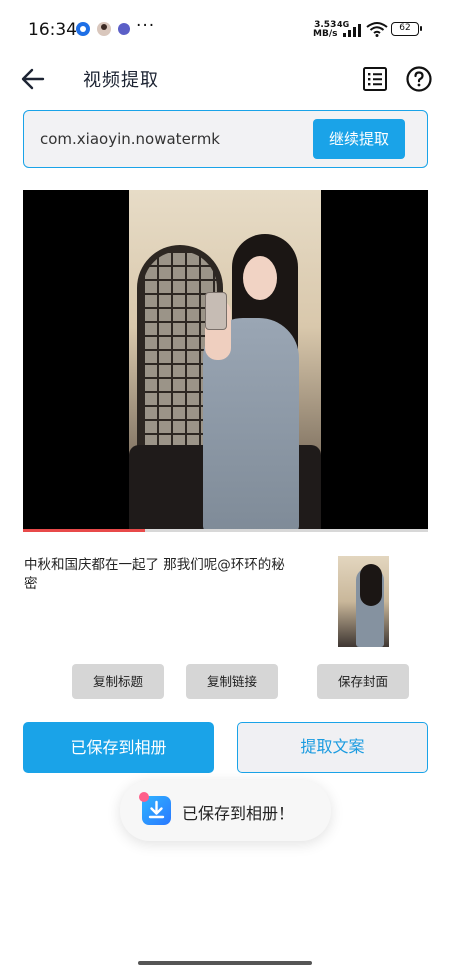 This screenshot has height=974, width=450. I want to click on wifi-icon, so click(377, 29).